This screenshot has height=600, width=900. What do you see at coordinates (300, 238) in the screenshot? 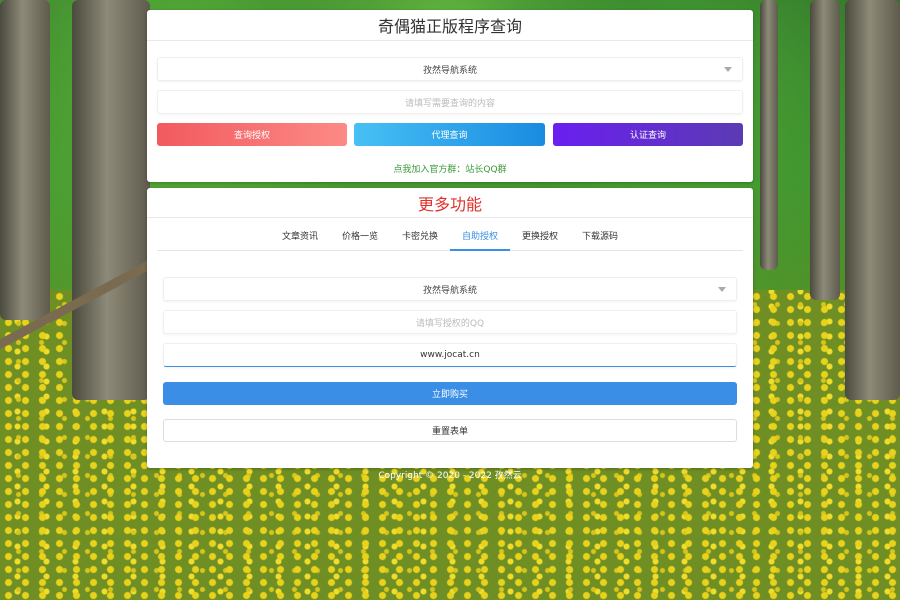
I see `tab-articles: 文章资讯` at bounding box center [300, 238].